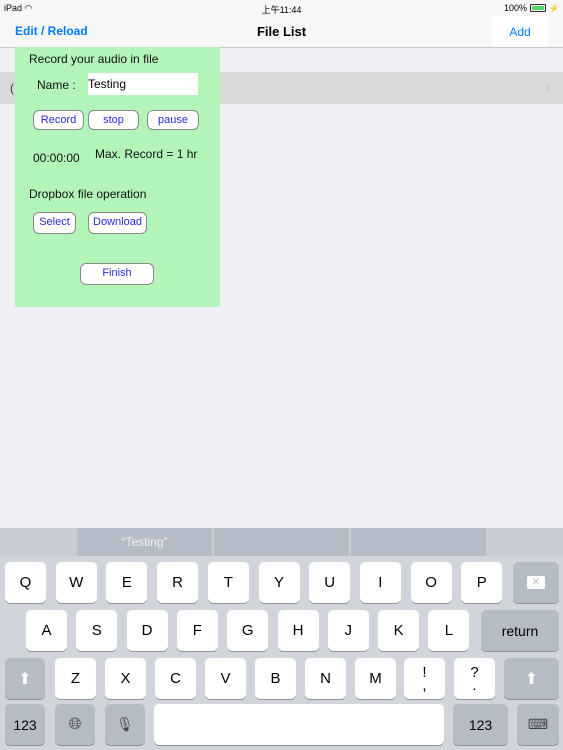  What do you see at coordinates (298, 630) in the screenshot?
I see `key-h: H` at bounding box center [298, 630].